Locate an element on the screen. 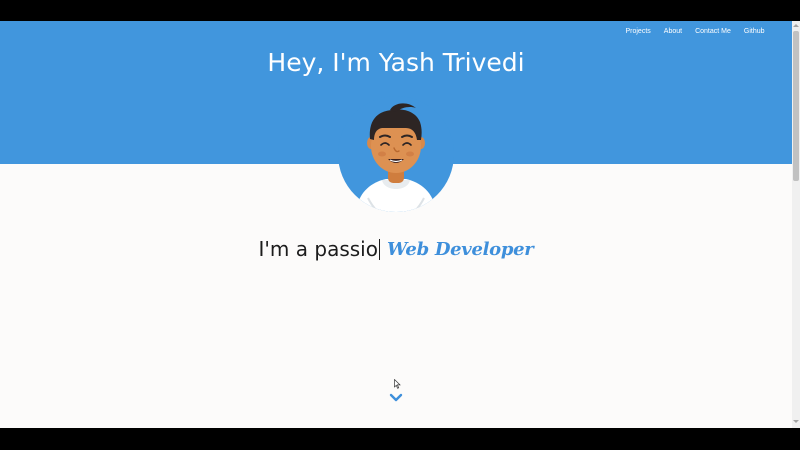 The image size is (800, 450). chevron-down-icon is located at coordinates (396, 397).